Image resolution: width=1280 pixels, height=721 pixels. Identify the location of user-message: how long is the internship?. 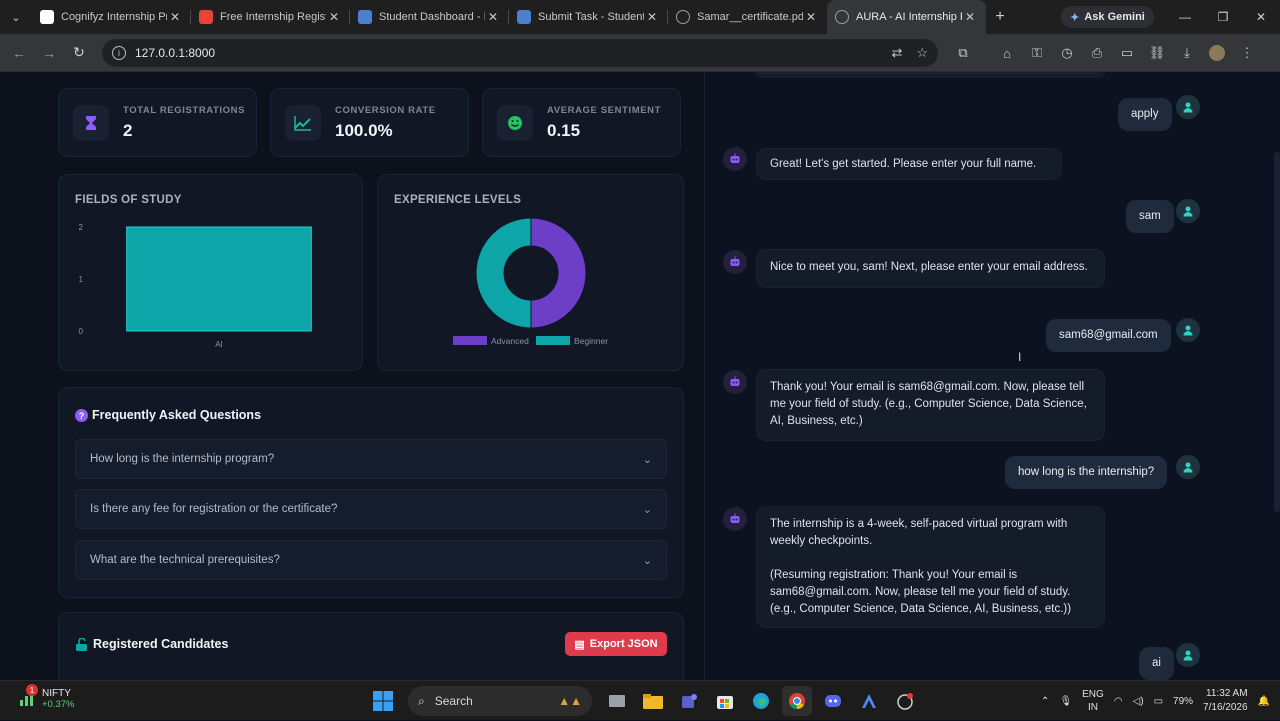
(1086, 472).